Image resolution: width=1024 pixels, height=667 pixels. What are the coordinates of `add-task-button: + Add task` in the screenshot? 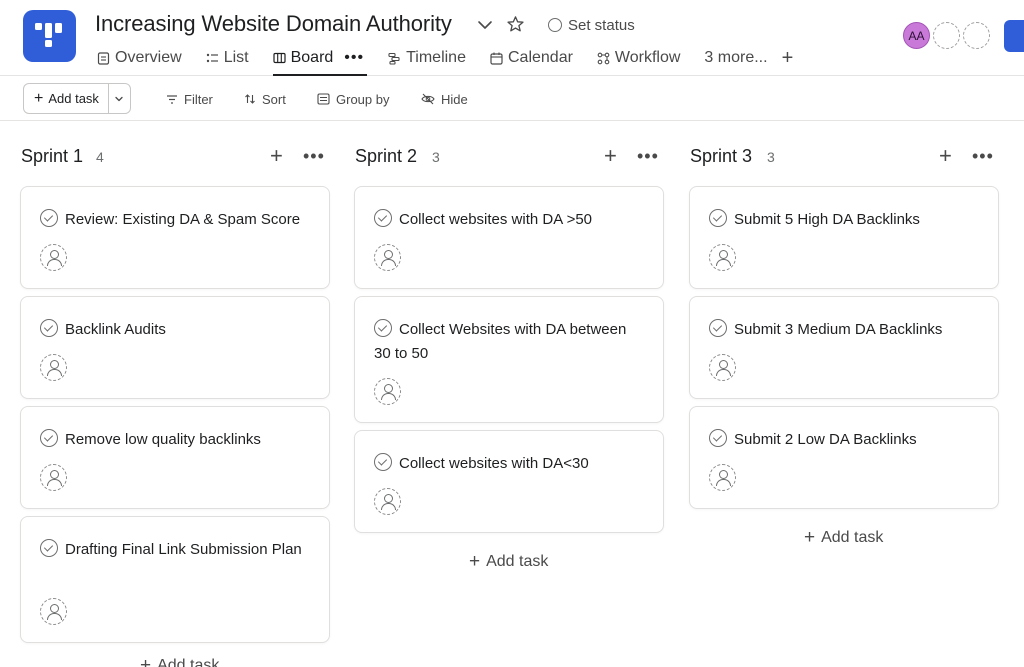 It's located at (66, 98).